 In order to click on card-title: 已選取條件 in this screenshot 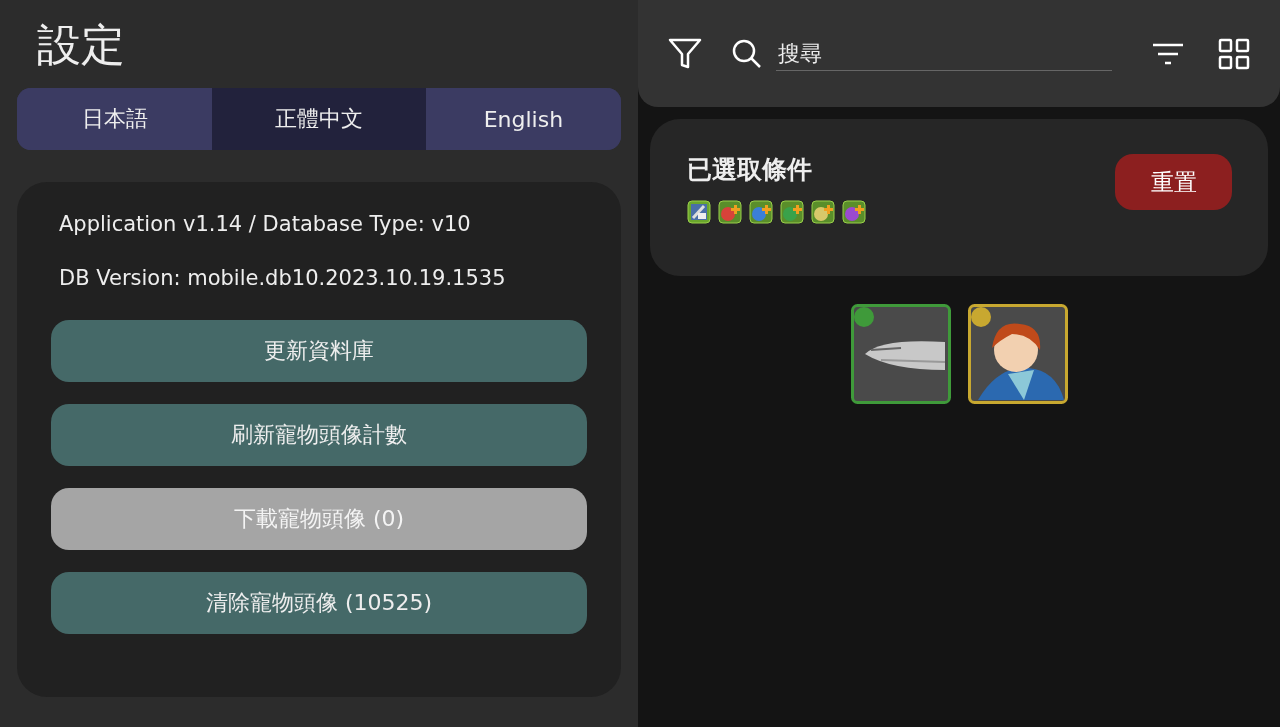, I will do `click(750, 170)`.